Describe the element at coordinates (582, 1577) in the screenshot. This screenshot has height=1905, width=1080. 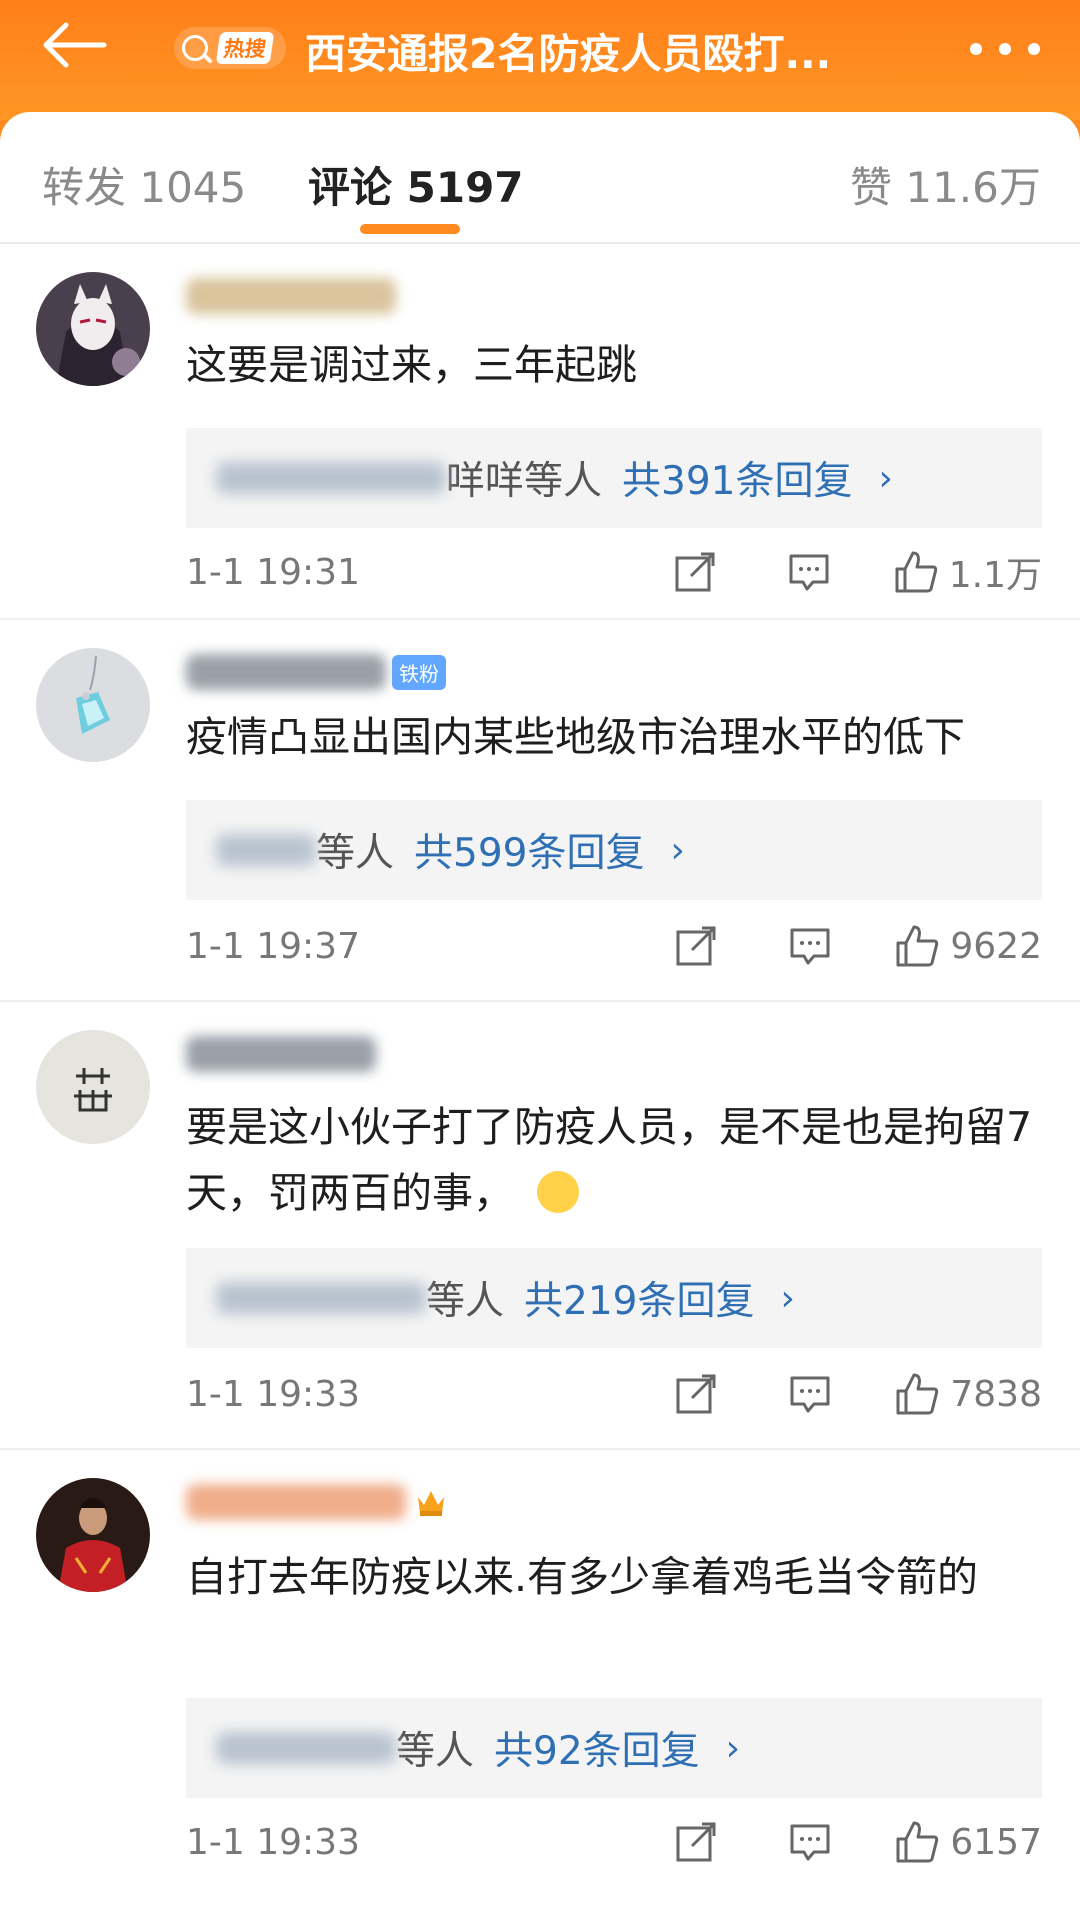
I see `comment-text: 自打去年防疫以来.有多少拿着鸡毛当令箭的` at that location.